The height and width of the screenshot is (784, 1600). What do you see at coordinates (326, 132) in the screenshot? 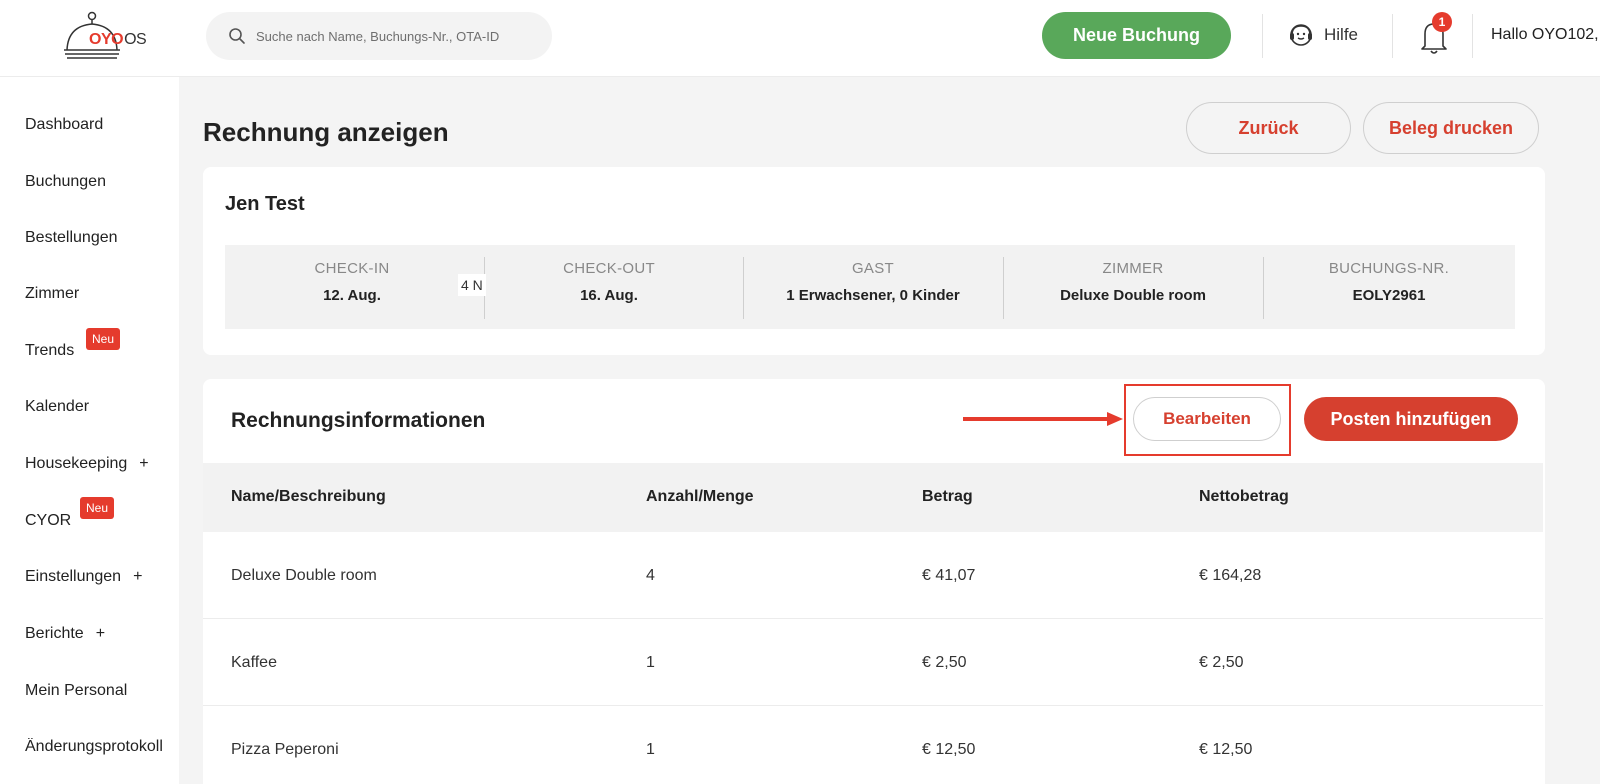
I see `page-title: Rechnung anzeigen` at bounding box center [326, 132].